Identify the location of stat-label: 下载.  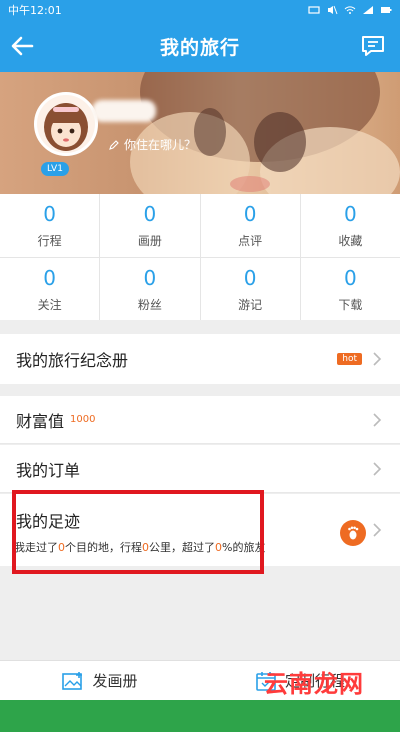
(350, 304).